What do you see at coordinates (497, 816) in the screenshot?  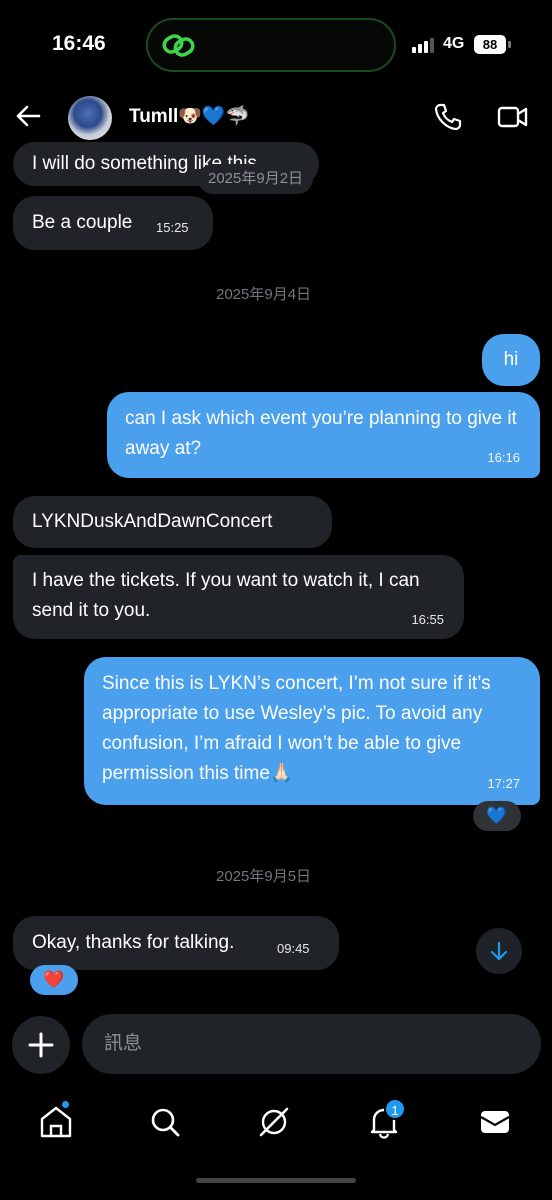 I see `message-reaction: 💙` at bounding box center [497, 816].